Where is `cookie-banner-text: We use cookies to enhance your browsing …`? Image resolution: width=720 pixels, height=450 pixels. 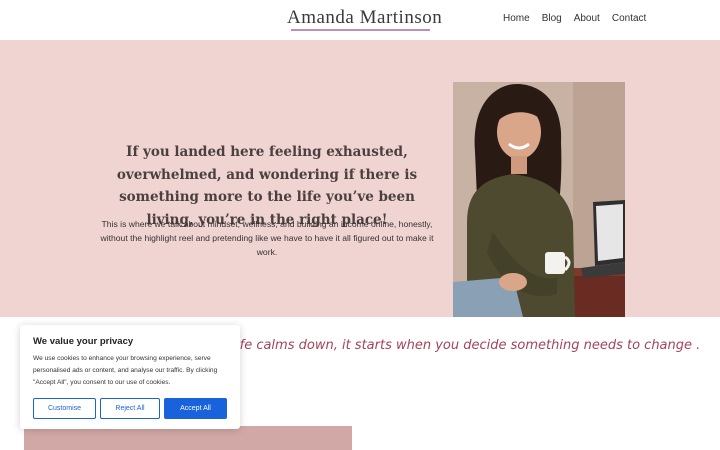 cookie-banner-text: We use cookies to enhance your browsing … is located at coordinates (125, 370).